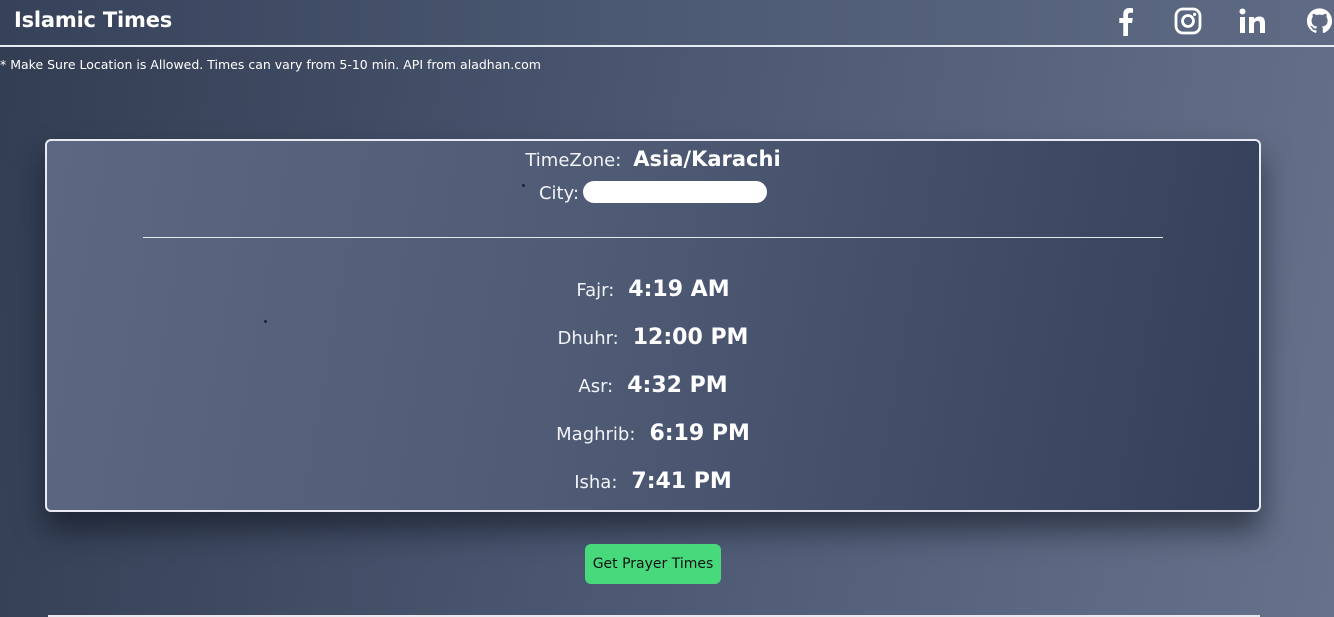 This screenshot has width=1334, height=617. What do you see at coordinates (1253, 21) in the screenshot?
I see `linkedin-icon` at bounding box center [1253, 21].